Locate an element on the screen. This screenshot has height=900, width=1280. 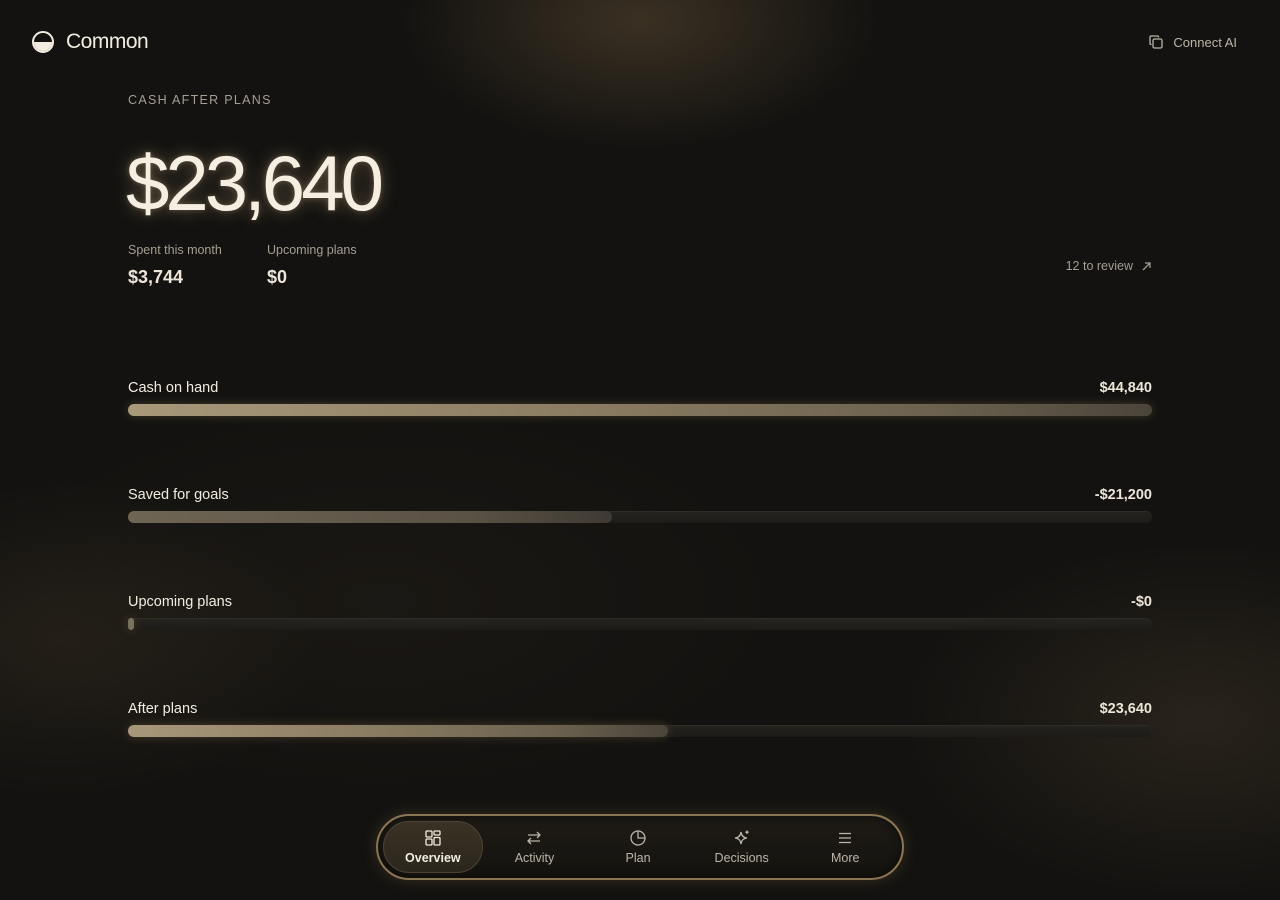
brand-name: Common is located at coordinates (107, 41).